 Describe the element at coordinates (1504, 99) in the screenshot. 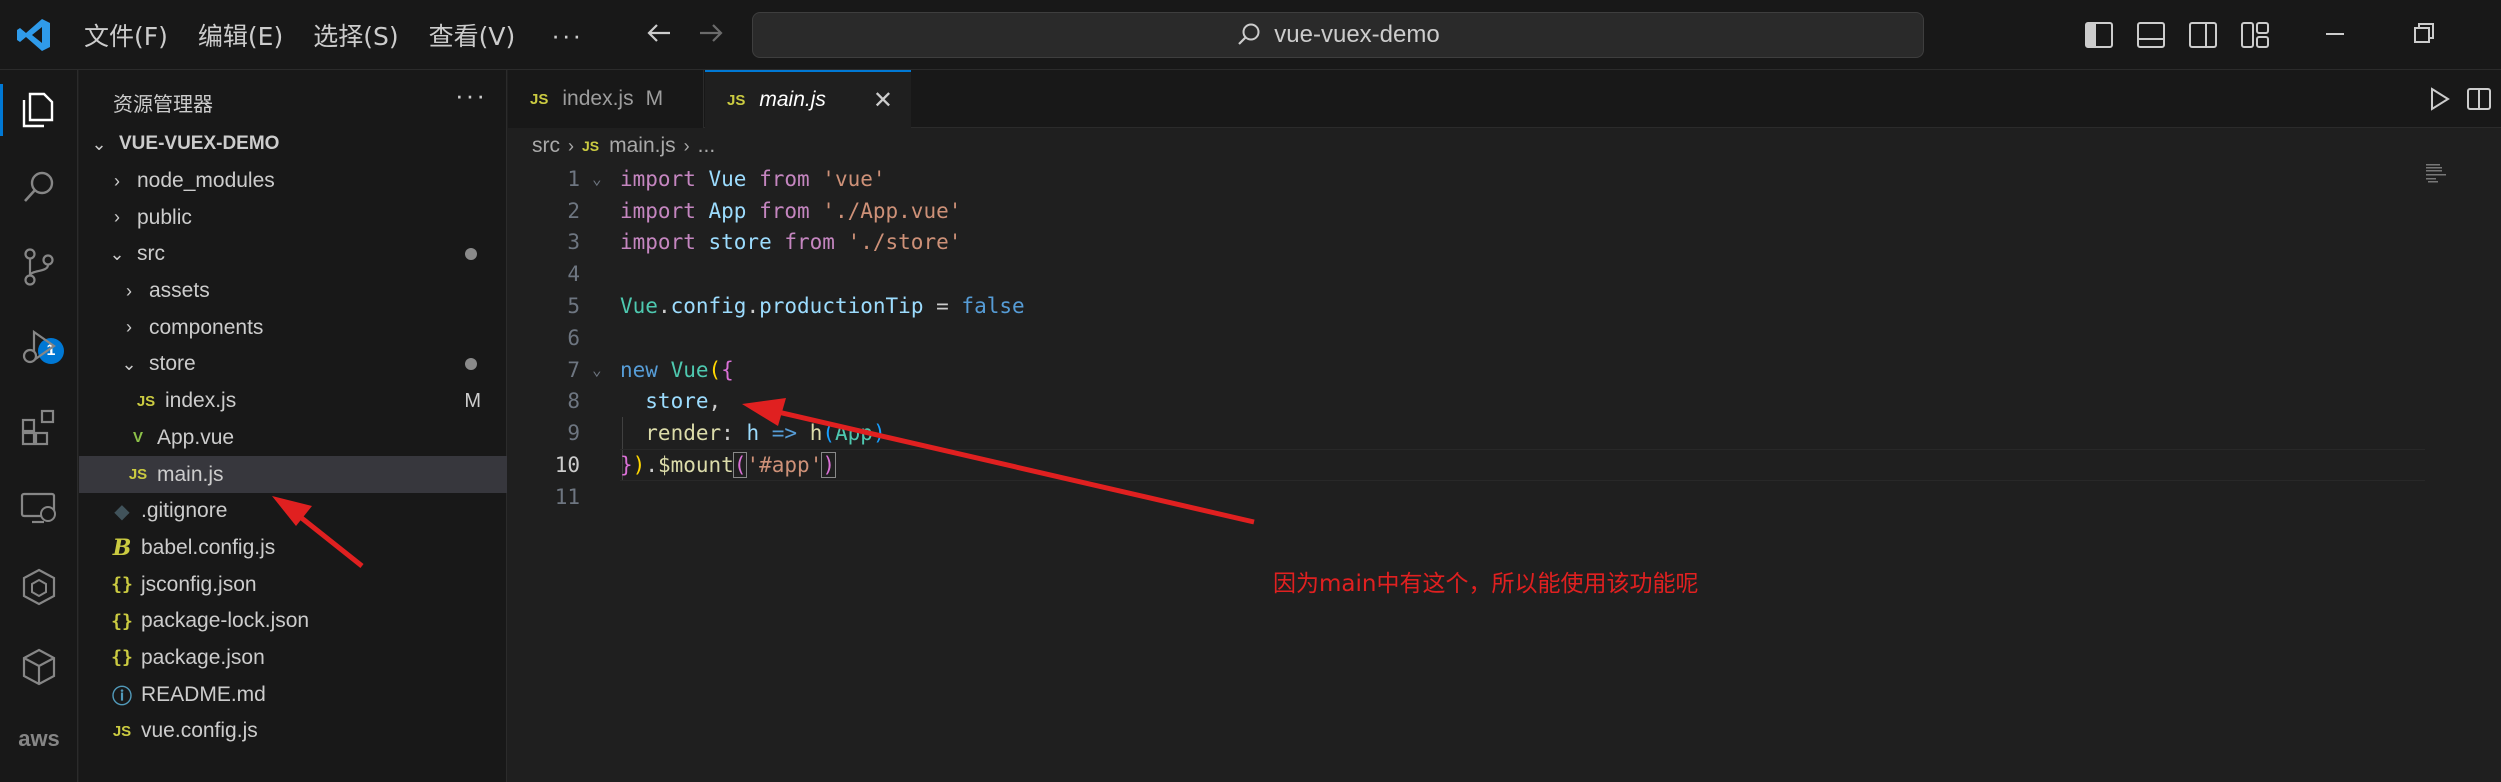

I see `editor-tab-bar: JS index.js M JS main.js ✕` at that location.